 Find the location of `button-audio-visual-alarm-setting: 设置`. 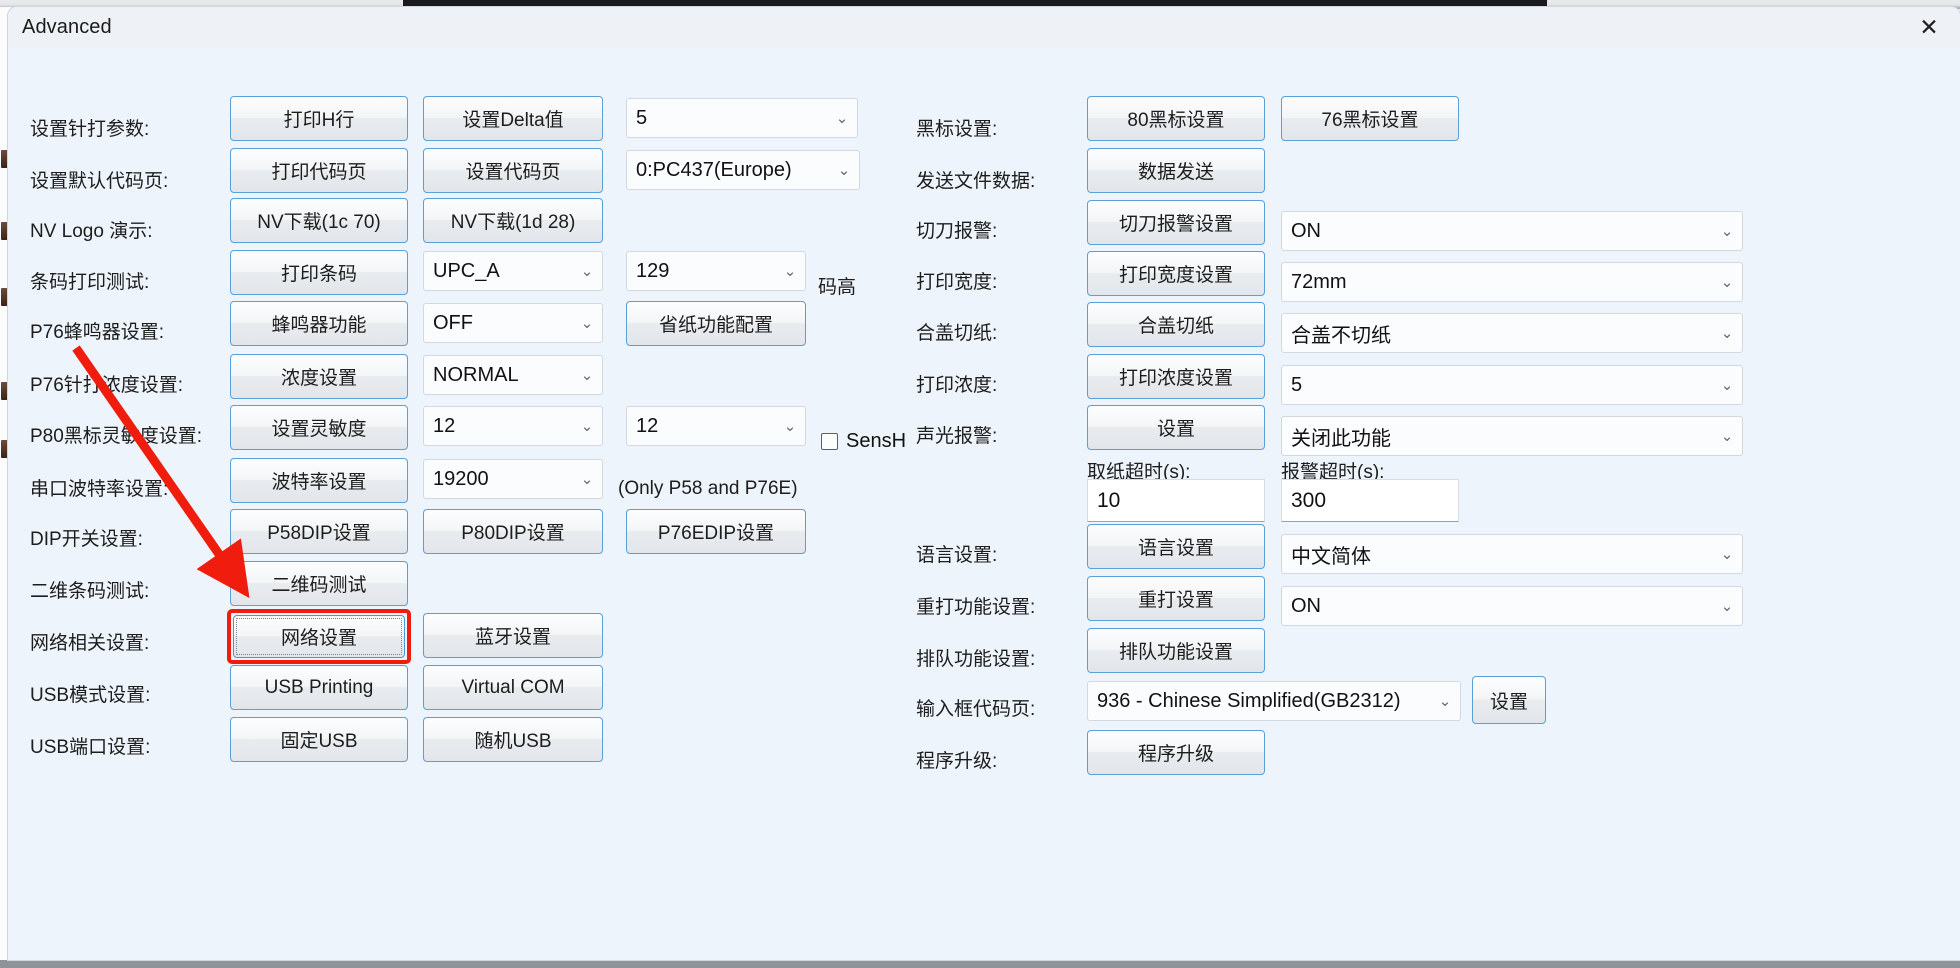

button-audio-visual-alarm-setting: 设置 is located at coordinates (1176, 427).